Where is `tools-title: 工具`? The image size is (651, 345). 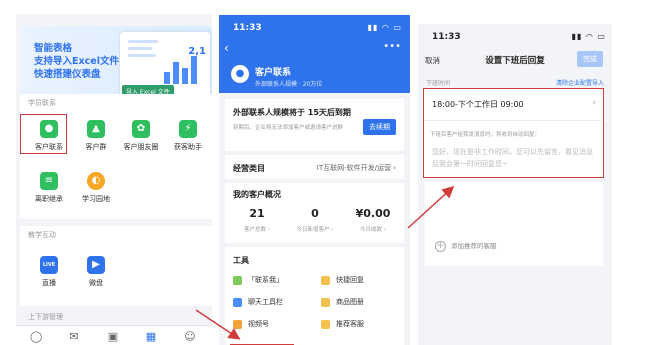 tools-title: 工具 is located at coordinates (241, 260).